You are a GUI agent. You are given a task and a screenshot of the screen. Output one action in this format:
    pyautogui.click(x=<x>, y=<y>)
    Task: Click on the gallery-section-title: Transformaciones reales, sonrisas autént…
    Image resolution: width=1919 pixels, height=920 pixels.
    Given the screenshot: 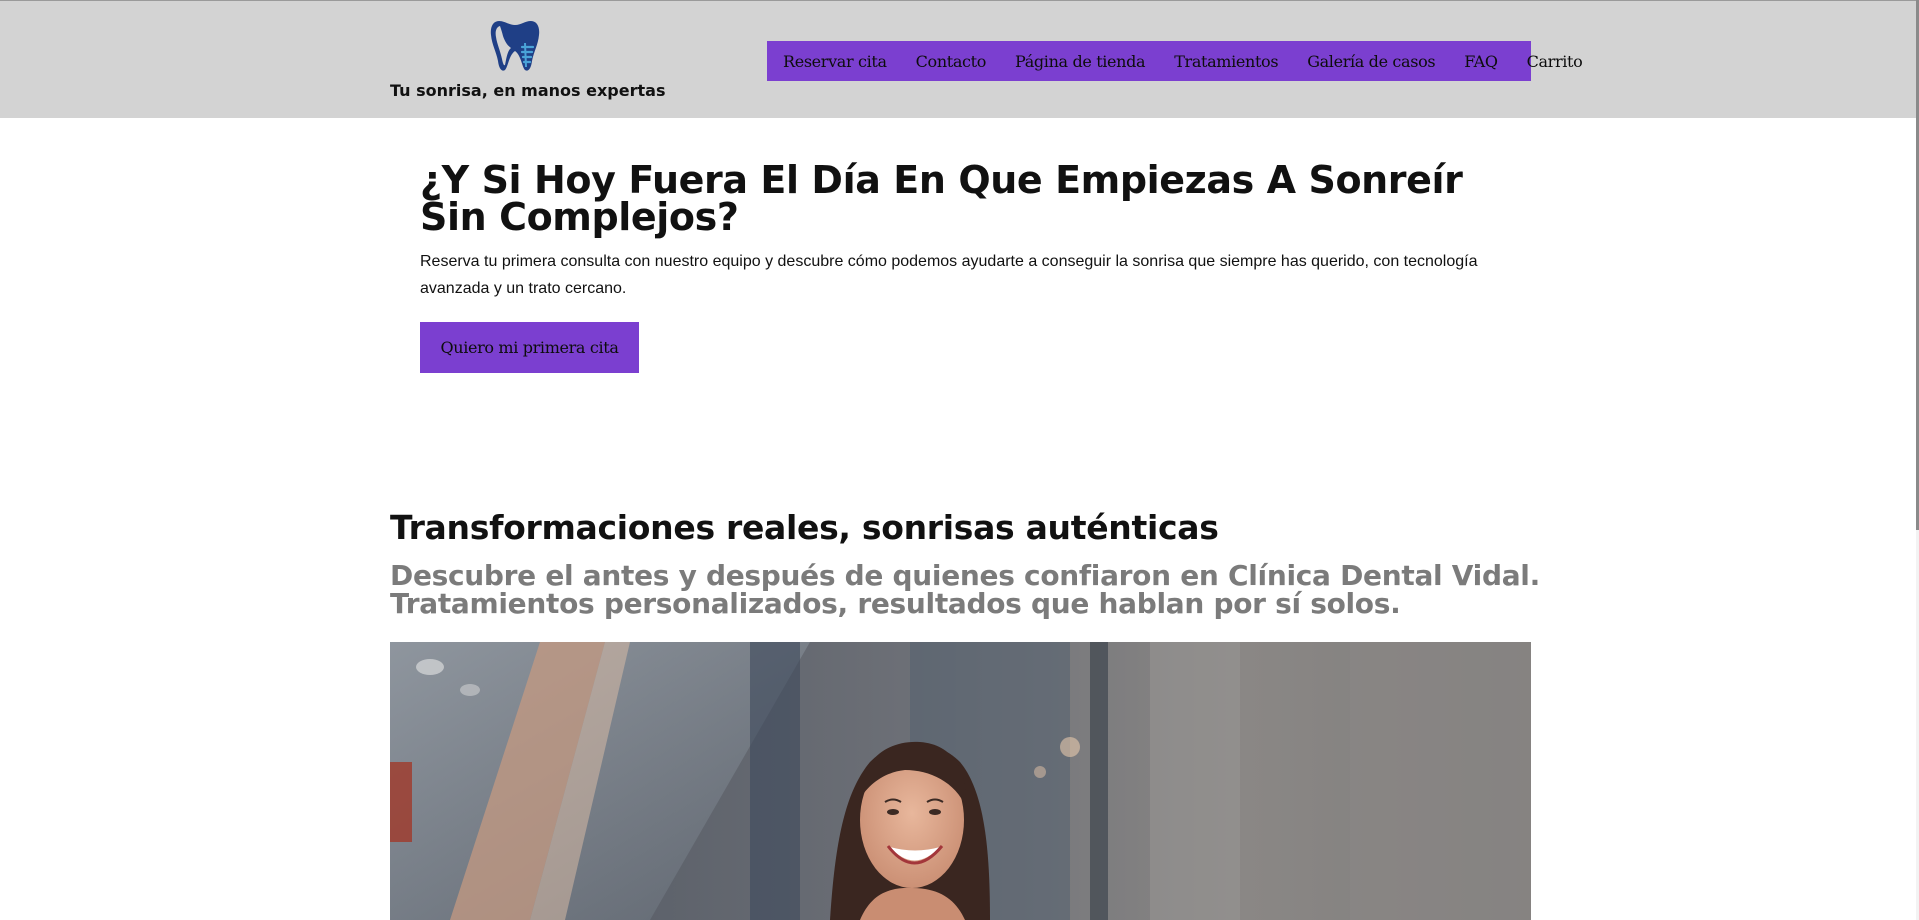 What is the action you would take?
    pyautogui.click(x=804, y=527)
    